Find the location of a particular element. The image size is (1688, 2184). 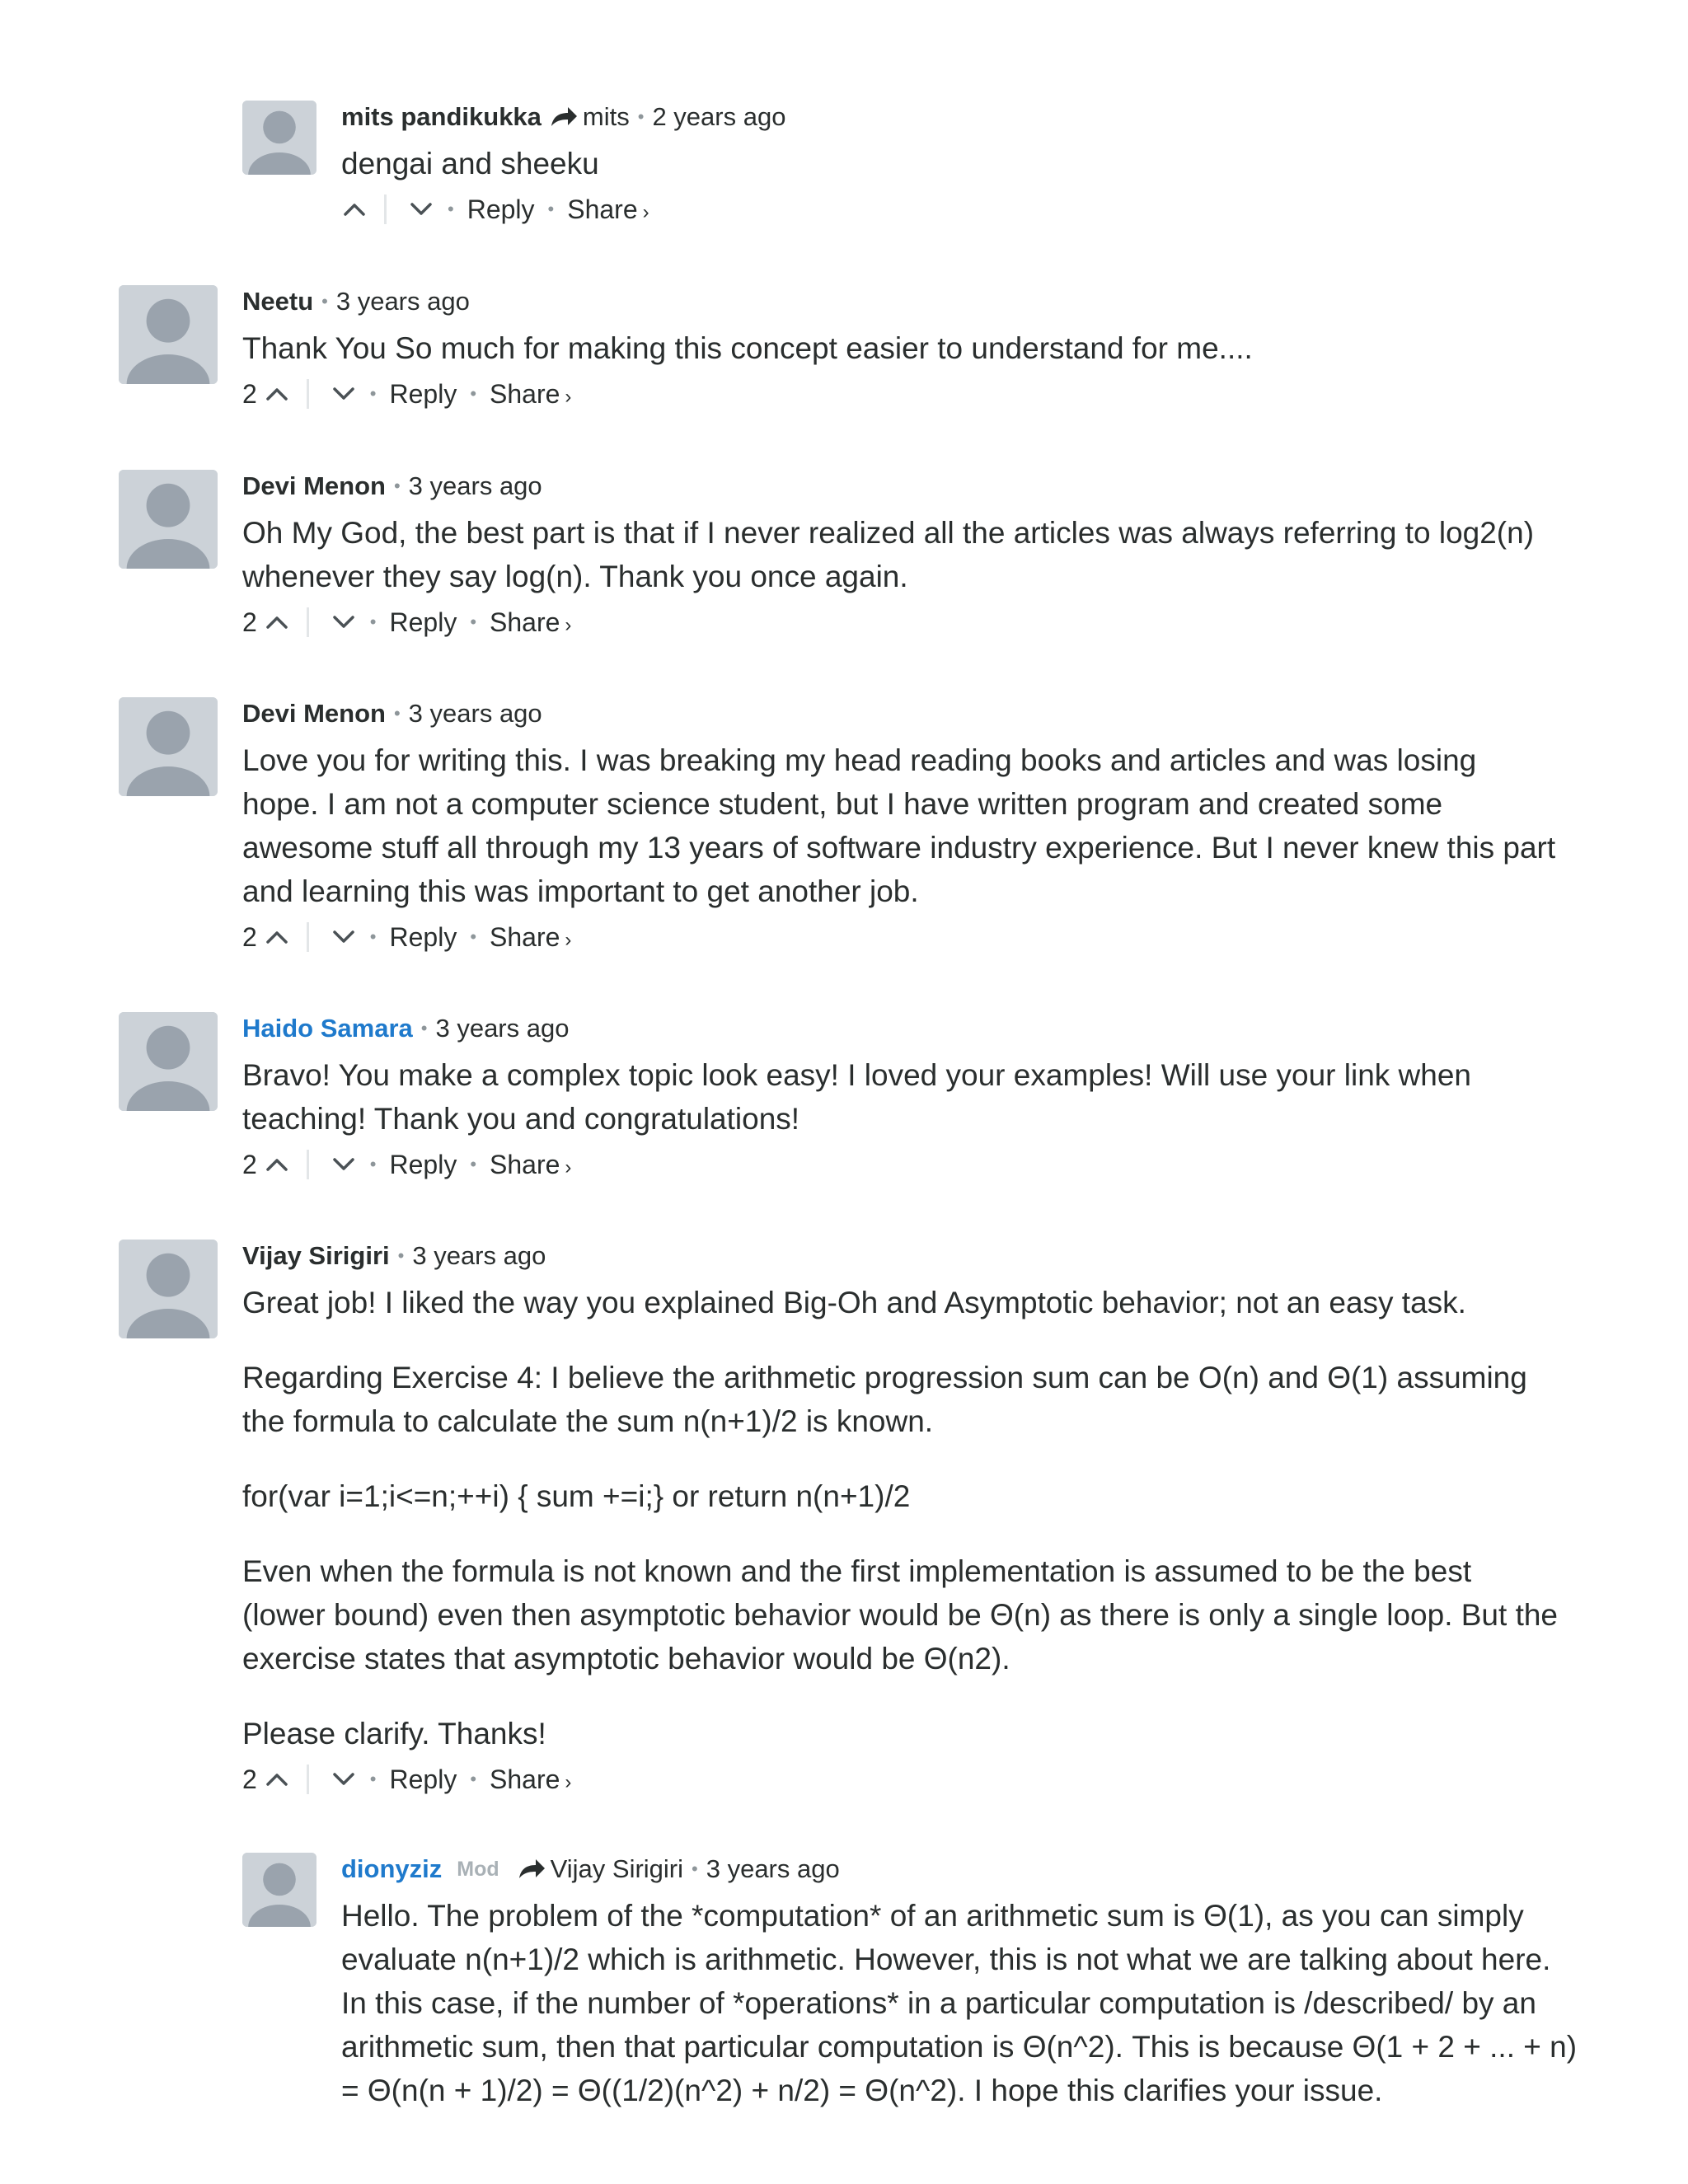

author-name: Haido Samara is located at coordinates (328, 1028).